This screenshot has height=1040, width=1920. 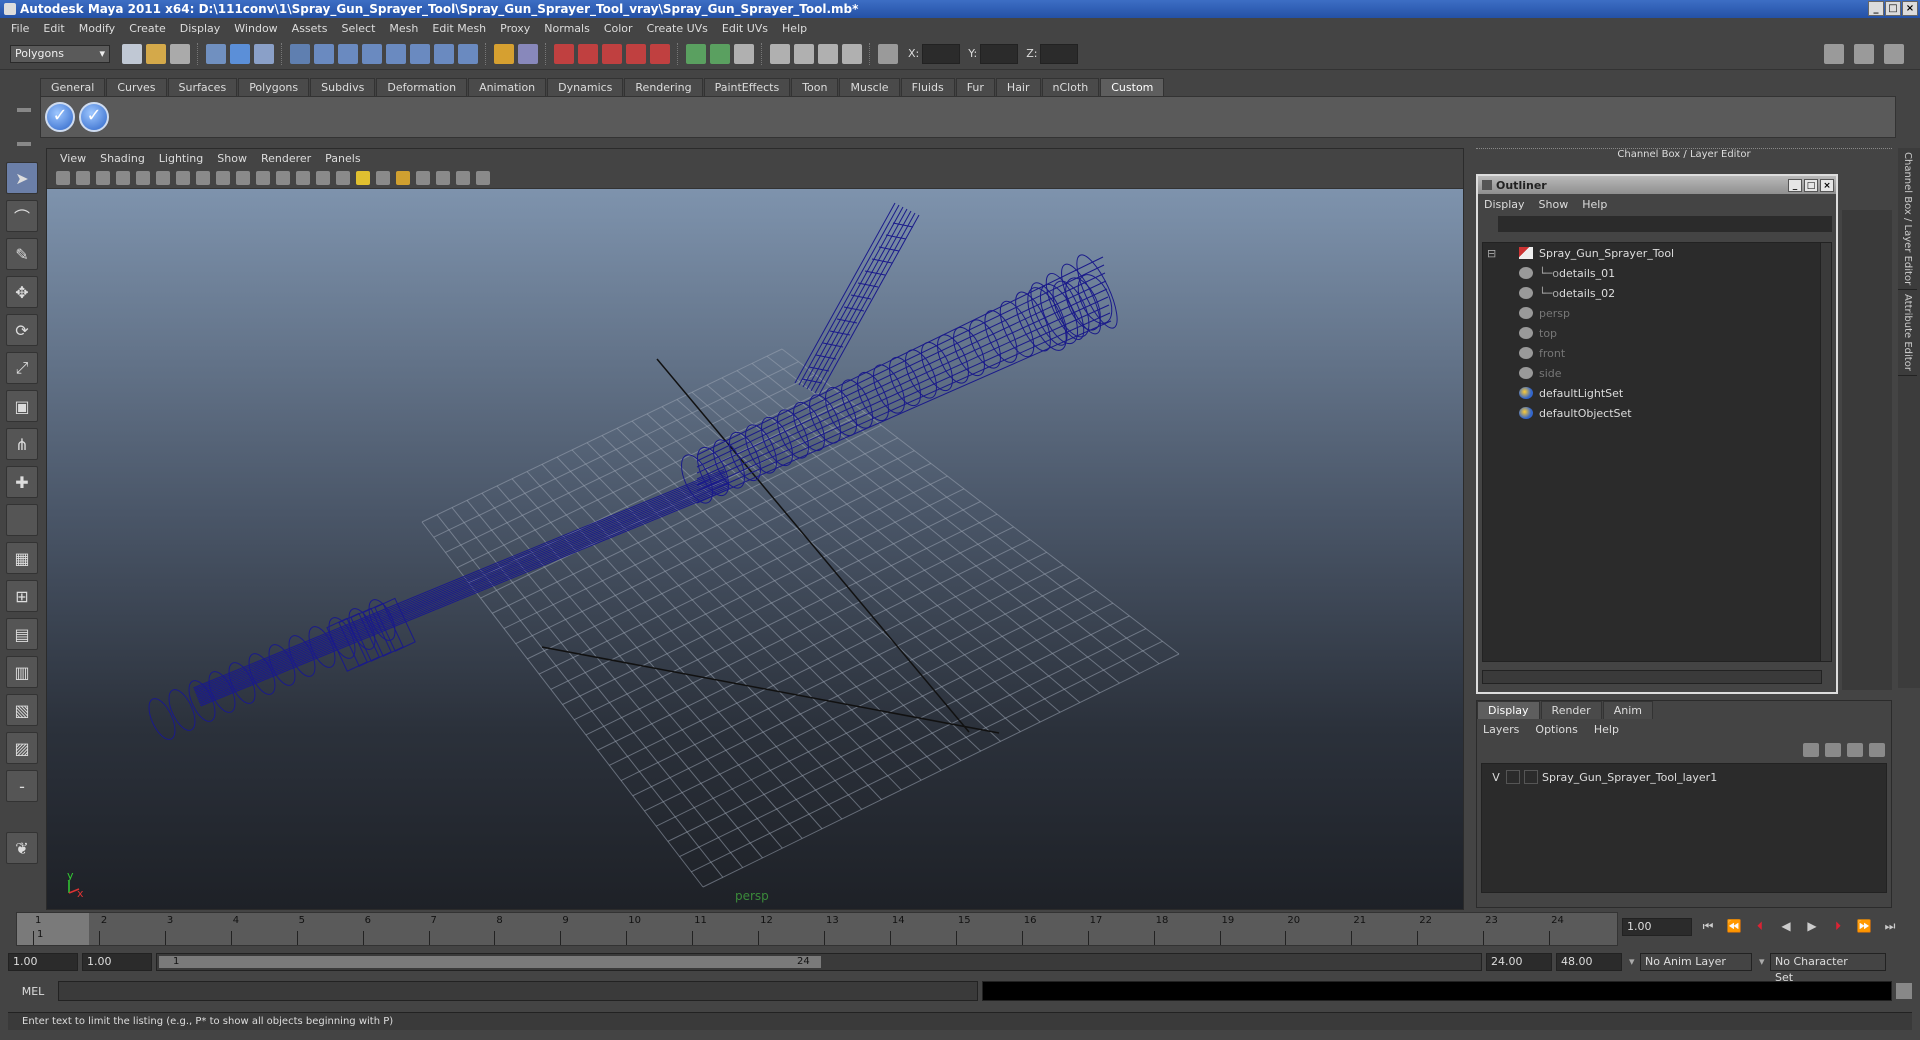 What do you see at coordinates (156, 53) in the screenshot?
I see `open-scene-icon` at bounding box center [156, 53].